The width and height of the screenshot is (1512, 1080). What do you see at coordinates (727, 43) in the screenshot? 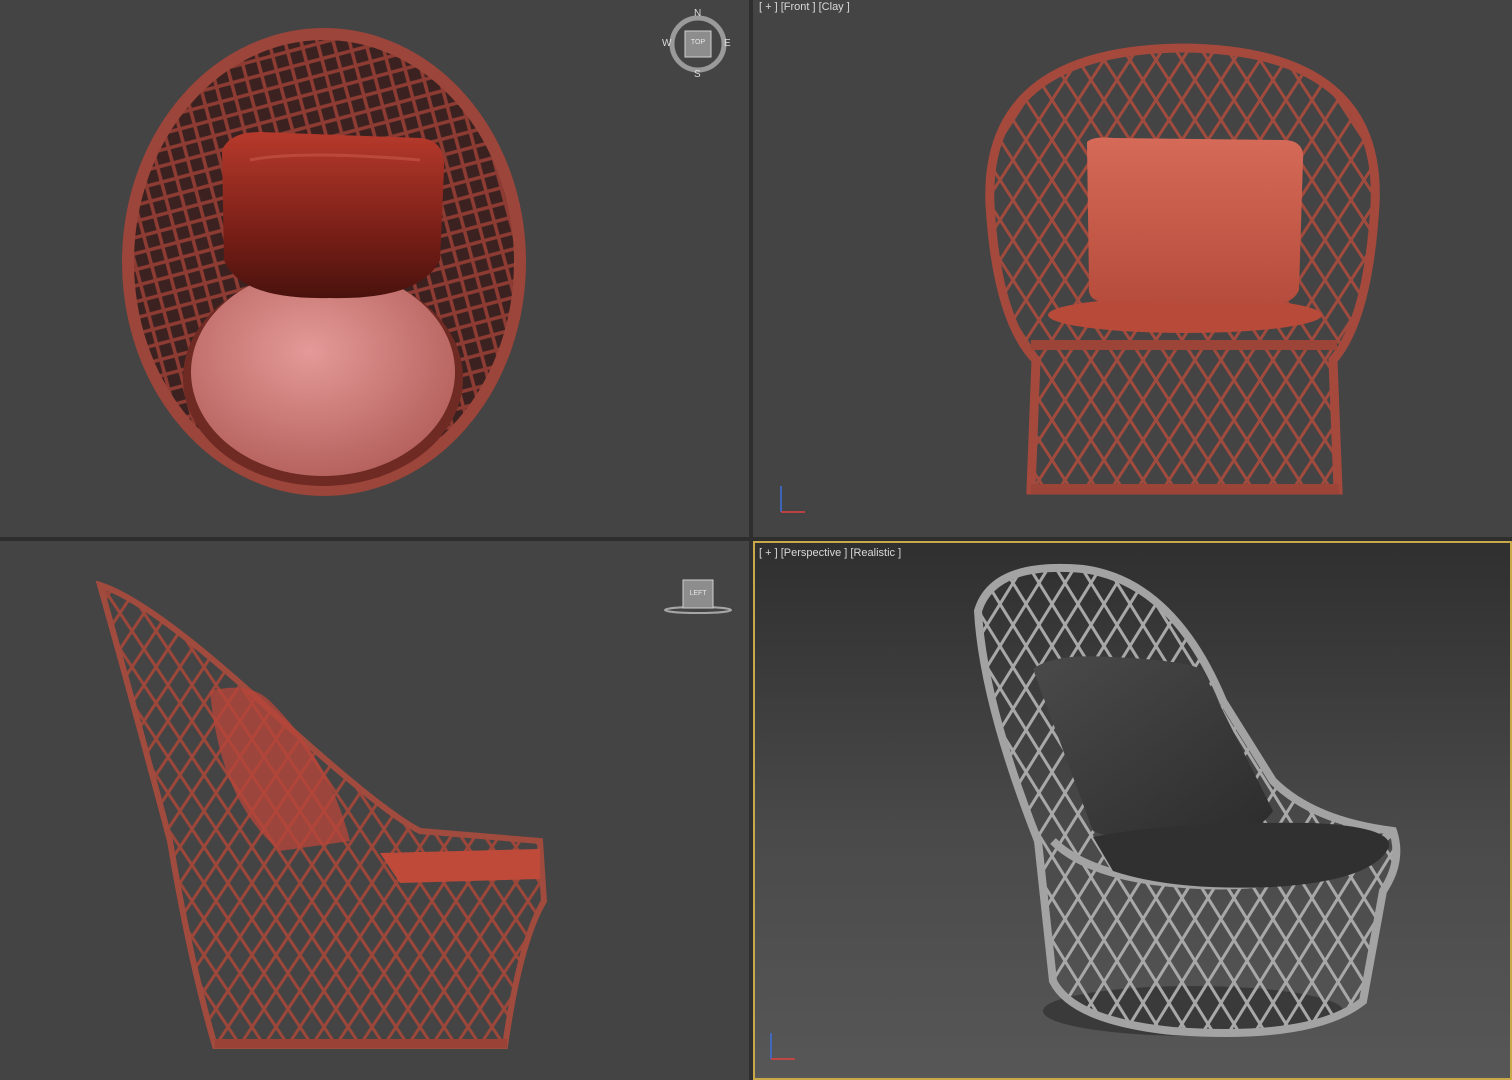
I see `compass-e: E` at bounding box center [727, 43].